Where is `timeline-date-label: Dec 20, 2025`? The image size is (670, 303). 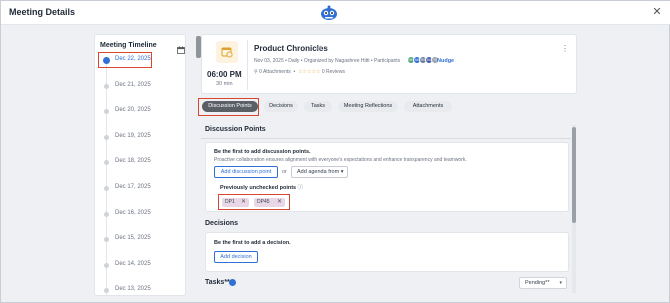 timeline-date-label: Dec 20, 2025 is located at coordinates (133, 110).